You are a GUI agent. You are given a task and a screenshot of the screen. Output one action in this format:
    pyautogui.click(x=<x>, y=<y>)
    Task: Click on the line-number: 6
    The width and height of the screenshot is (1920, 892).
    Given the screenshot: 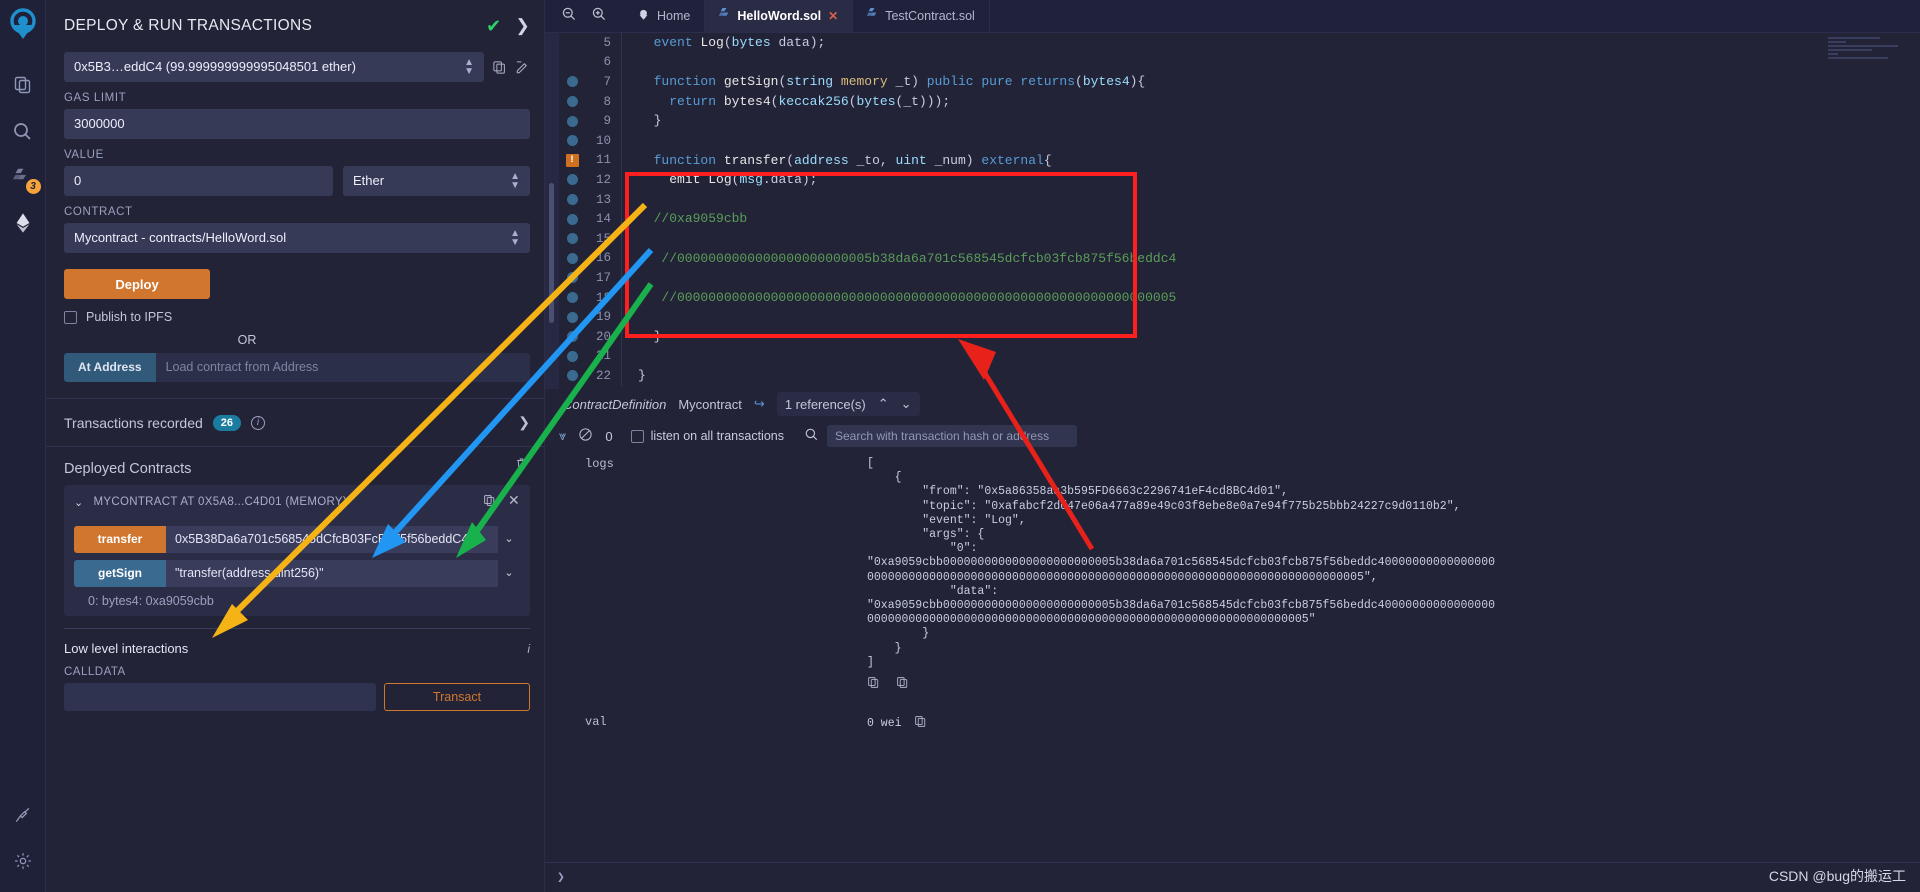 What is the action you would take?
    pyautogui.click(x=607, y=62)
    